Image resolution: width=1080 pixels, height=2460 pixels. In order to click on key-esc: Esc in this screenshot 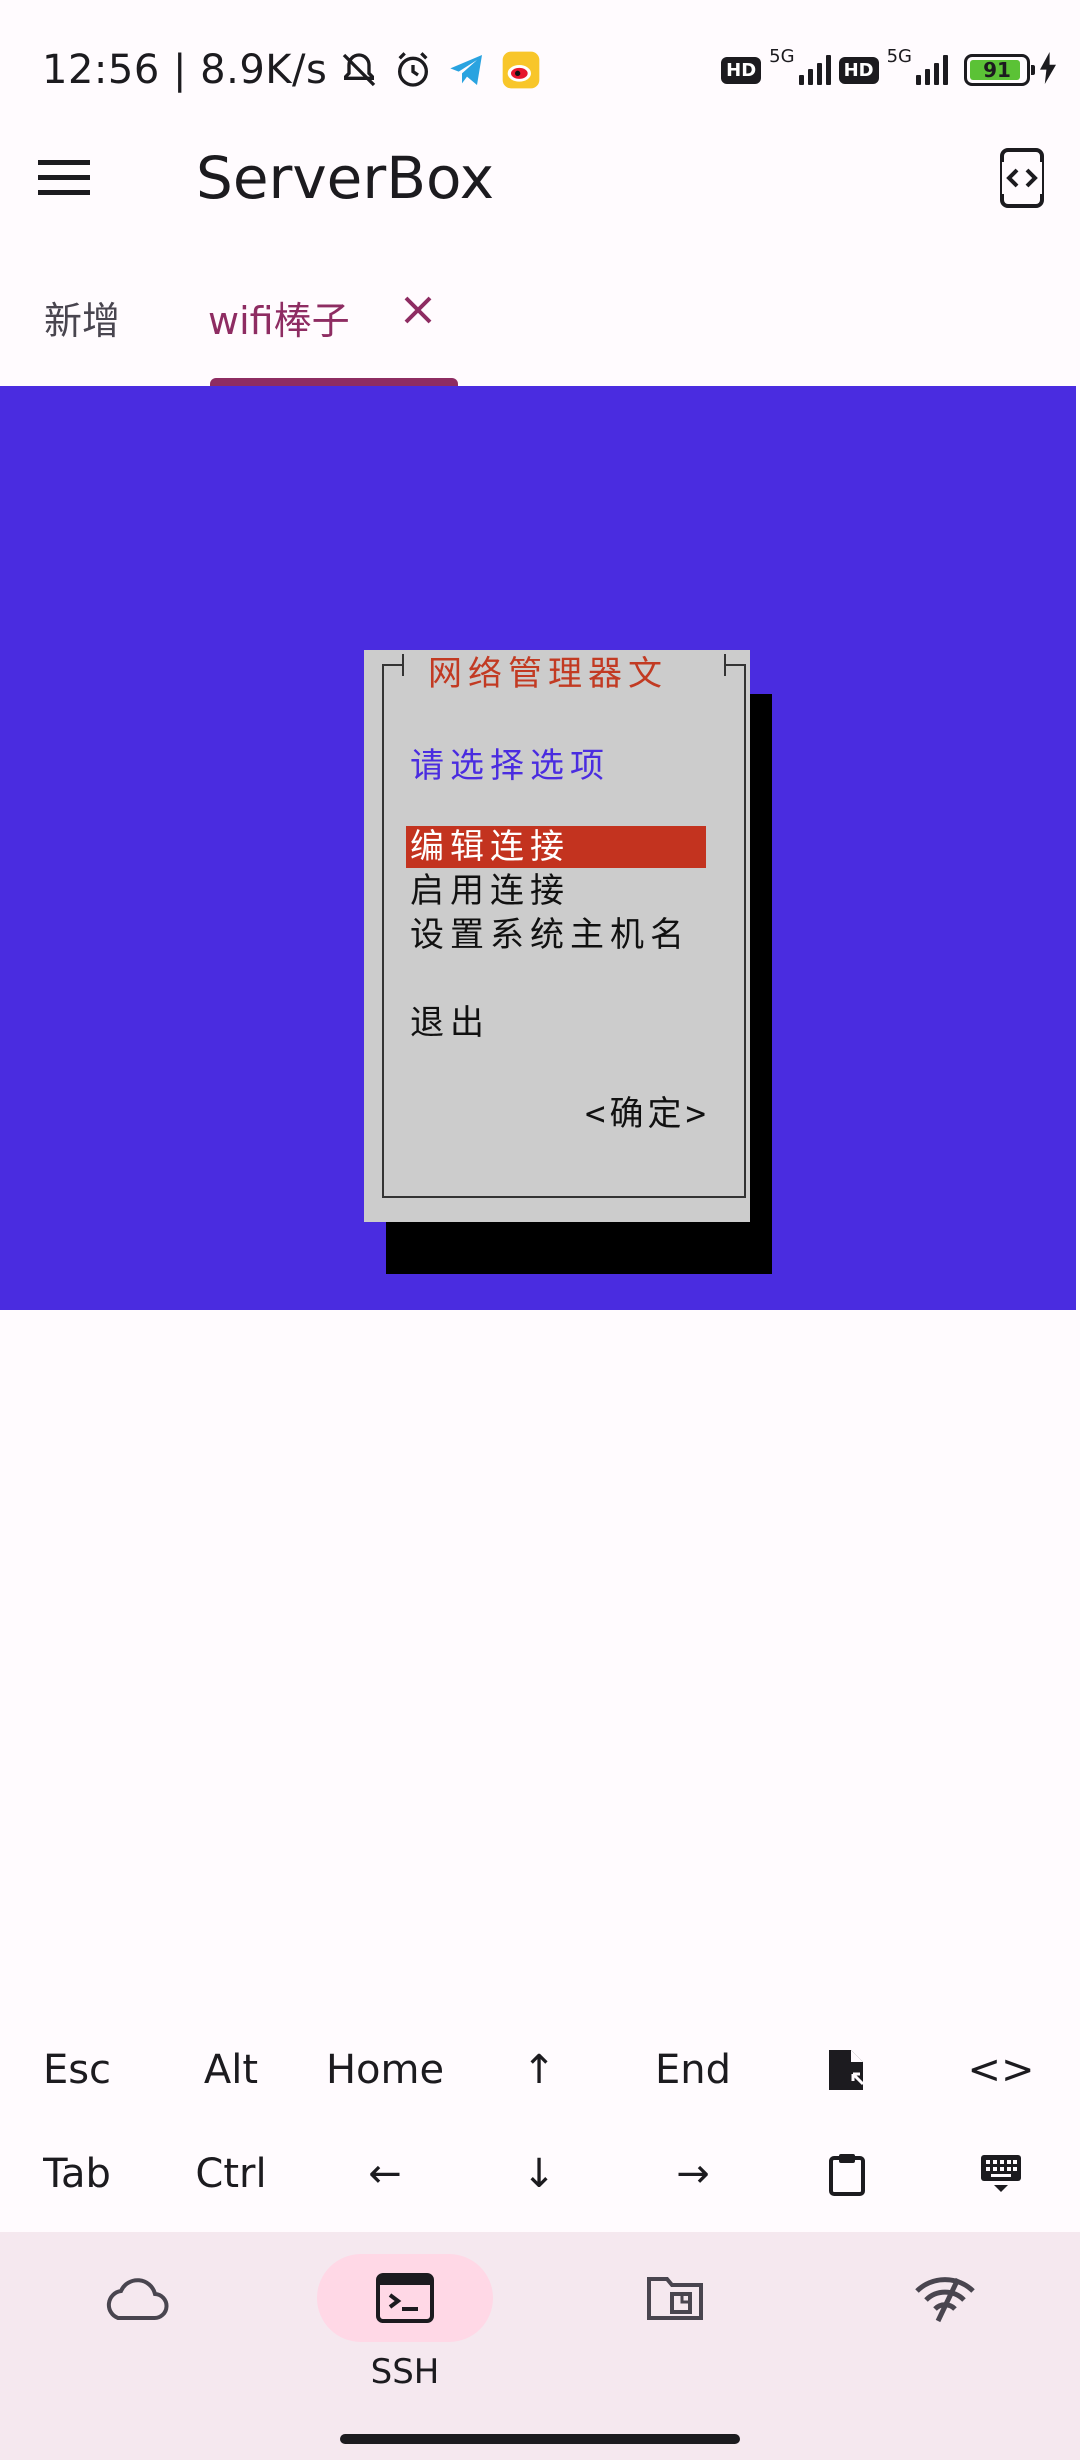, I will do `click(77, 2070)`.